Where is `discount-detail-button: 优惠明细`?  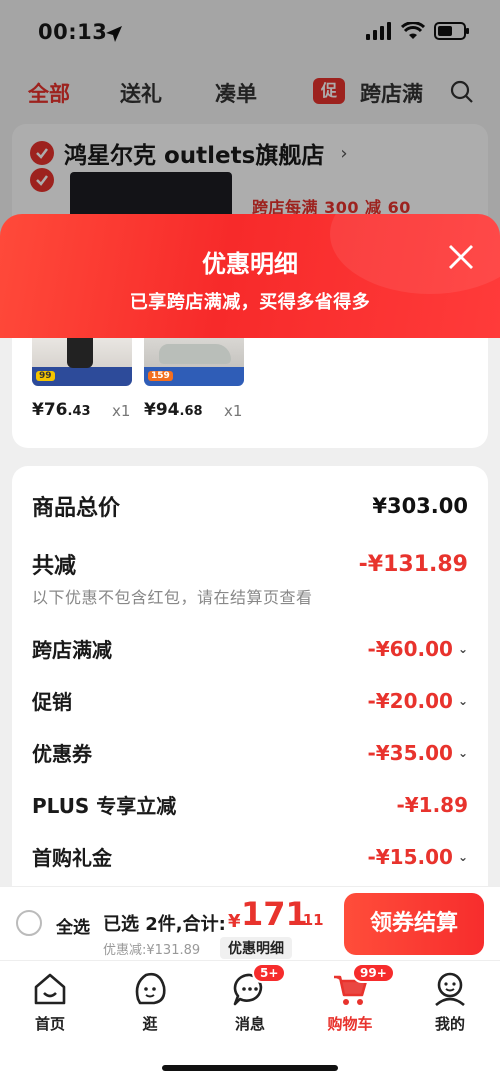 discount-detail-button: 优惠明细 is located at coordinates (256, 948).